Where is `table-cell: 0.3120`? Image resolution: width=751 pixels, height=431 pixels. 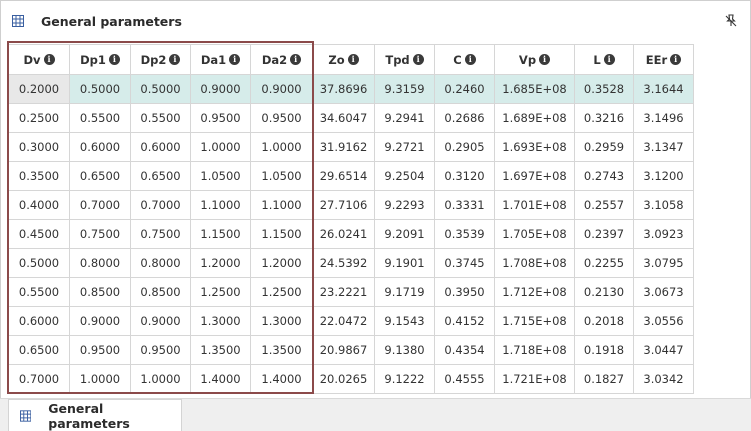
table-cell: 0.3120 is located at coordinates (464, 176).